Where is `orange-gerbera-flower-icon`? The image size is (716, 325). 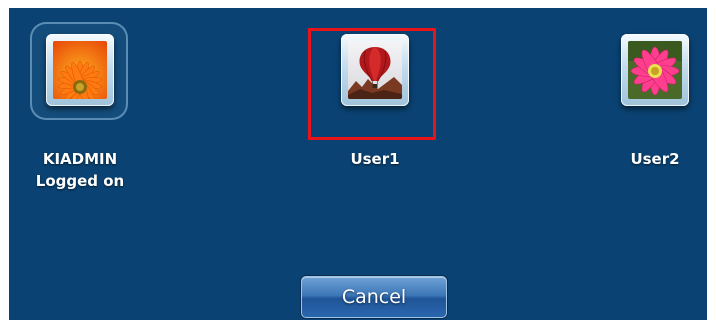
orange-gerbera-flower-icon is located at coordinates (80, 70).